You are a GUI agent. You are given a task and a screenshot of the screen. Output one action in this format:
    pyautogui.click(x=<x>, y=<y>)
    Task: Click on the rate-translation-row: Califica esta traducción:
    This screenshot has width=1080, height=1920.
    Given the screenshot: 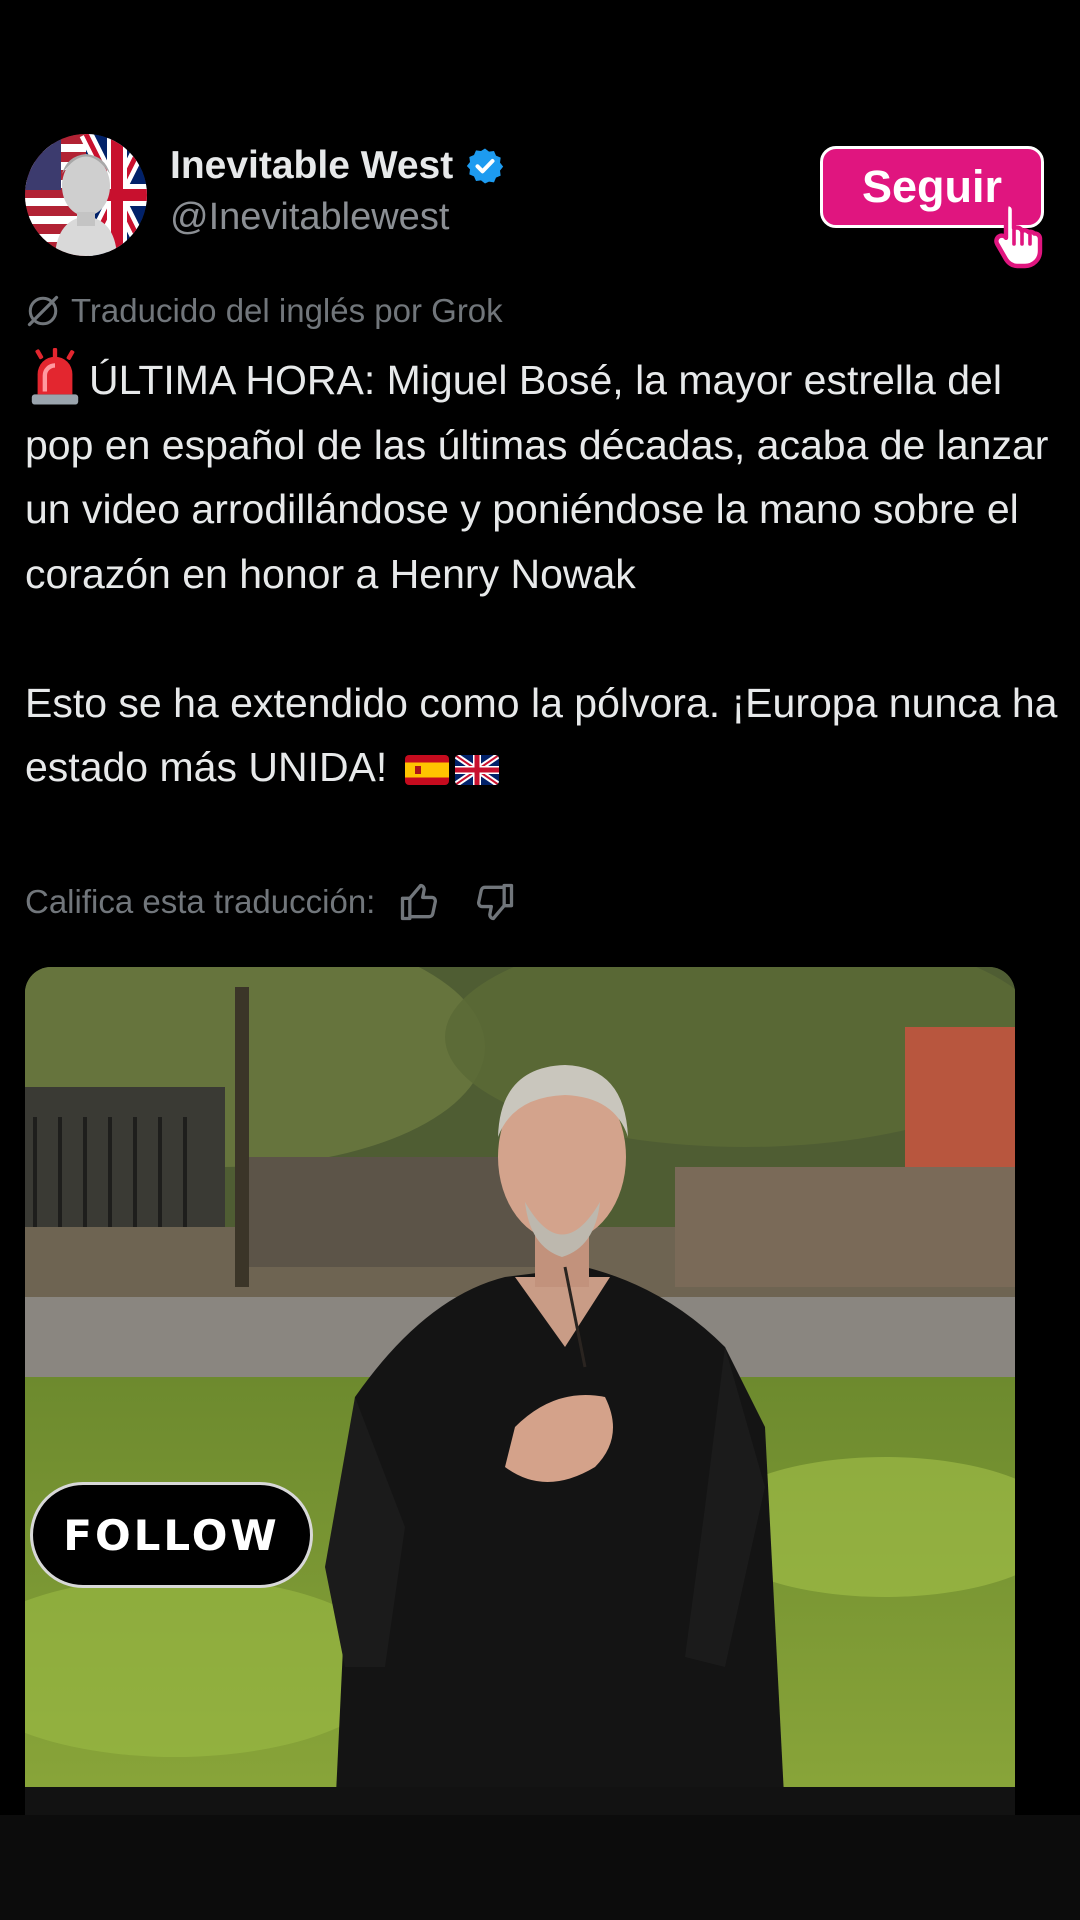 What is the action you would take?
    pyautogui.click(x=271, y=902)
    